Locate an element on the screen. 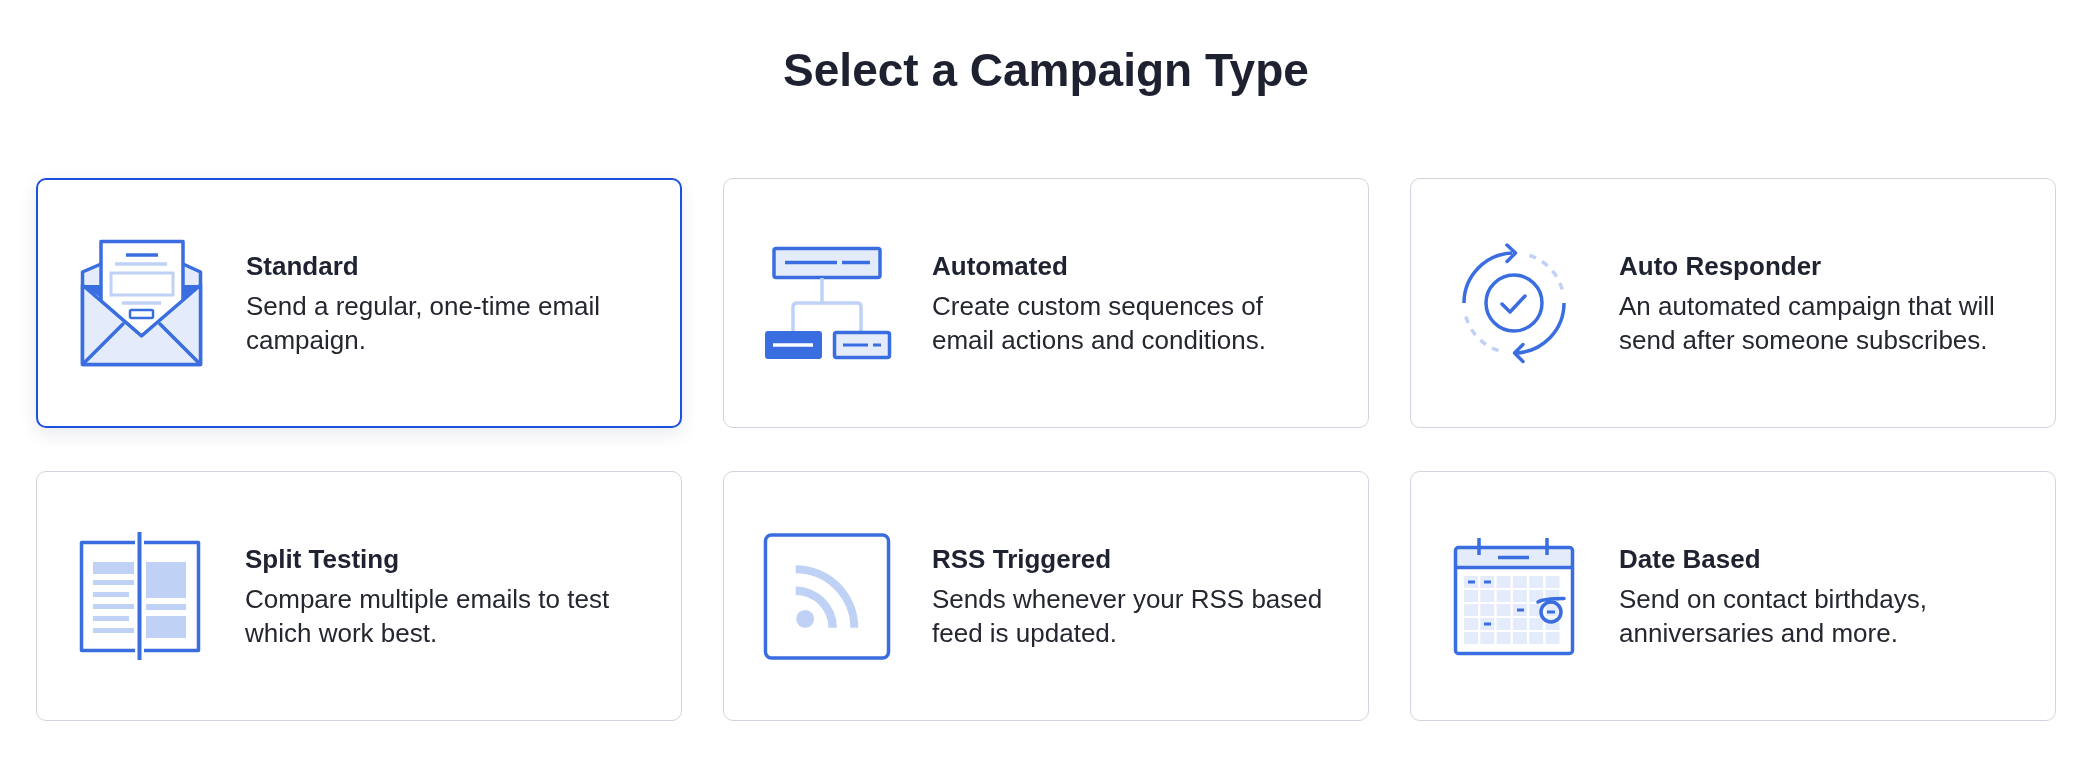 The image size is (2100, 776). card-description: An automated campaign that will send after someone subscribes. is located at coordinates (1807, 323).